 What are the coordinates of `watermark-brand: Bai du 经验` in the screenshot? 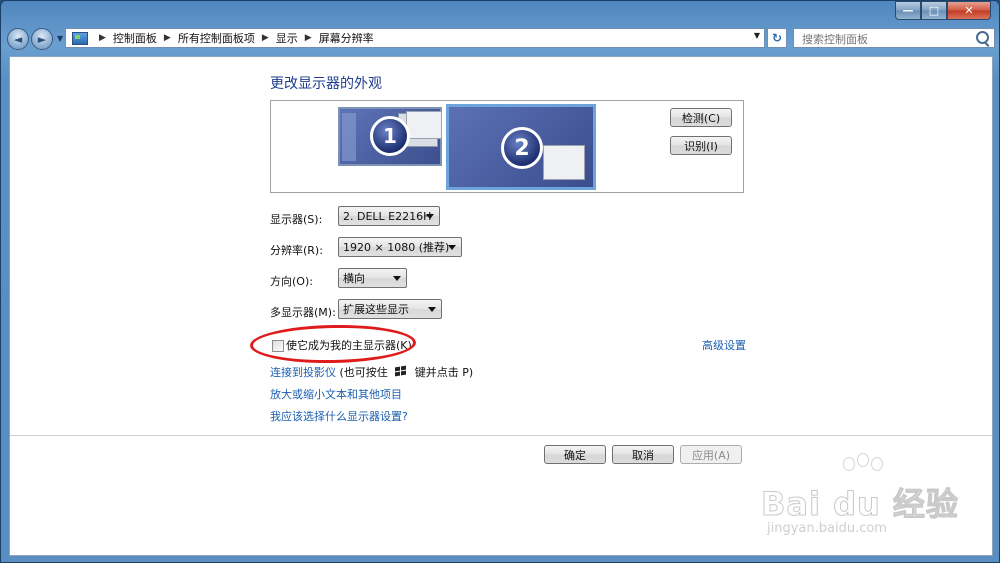 It's located at (860, 504).